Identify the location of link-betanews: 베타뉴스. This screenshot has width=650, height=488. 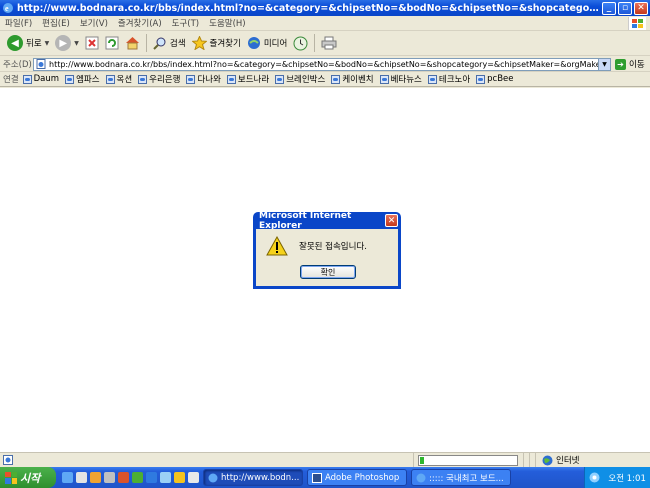
(400, 79).